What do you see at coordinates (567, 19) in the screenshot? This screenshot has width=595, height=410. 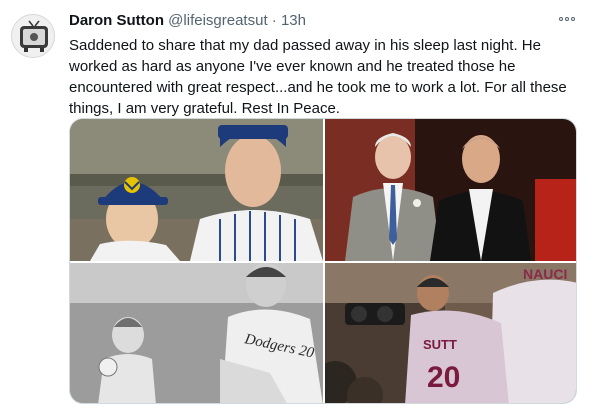 I see `more-options-icon` at bounding box center [567, 19].